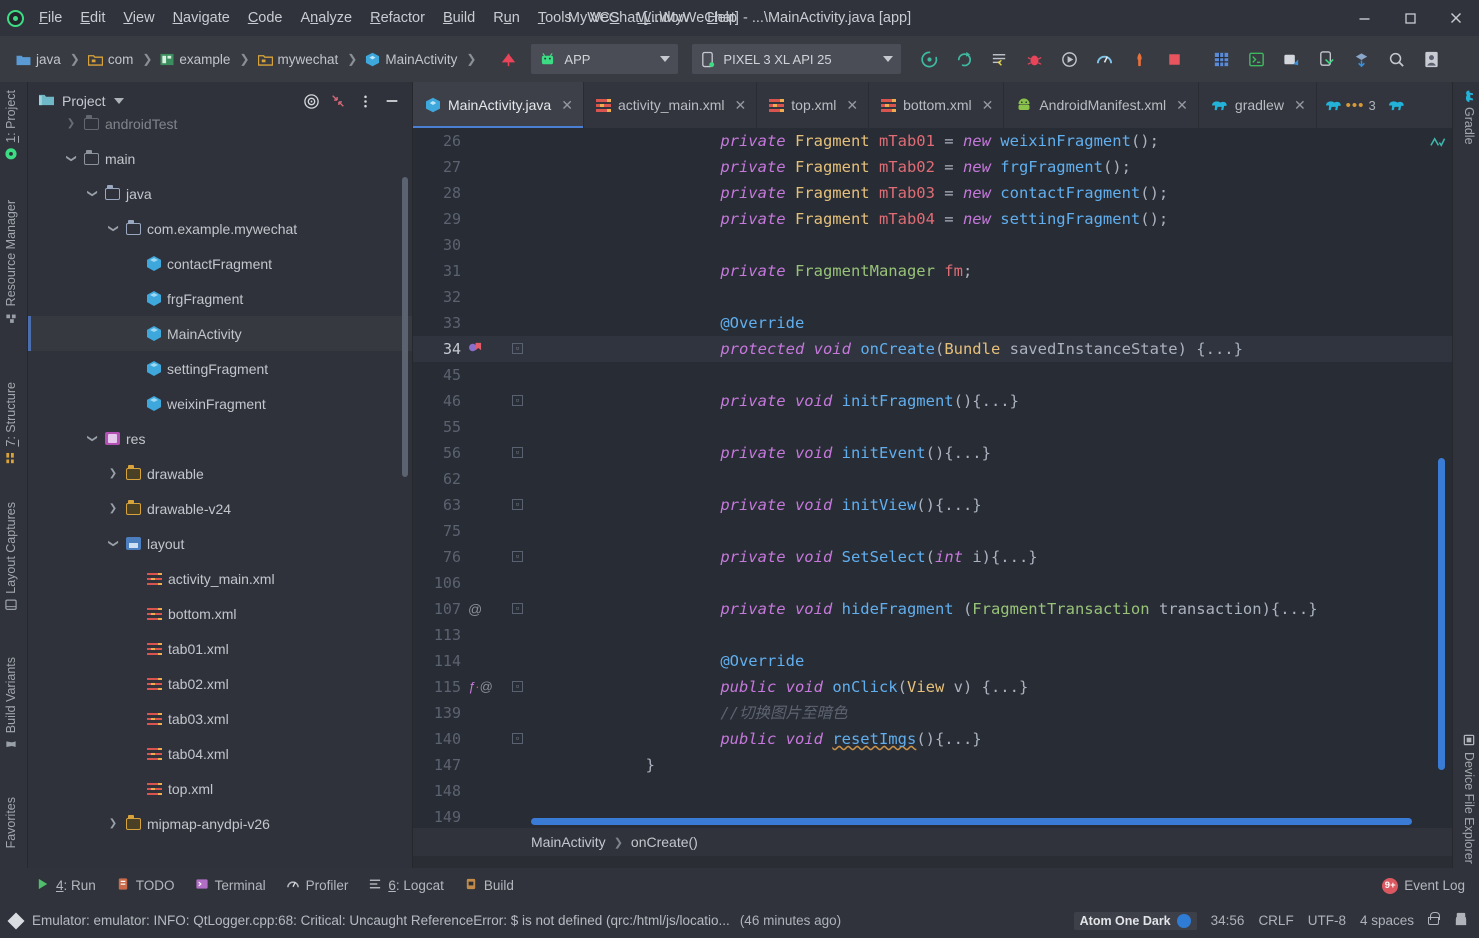  I want to click on run-with-coverage-button, so click(1069, 59).